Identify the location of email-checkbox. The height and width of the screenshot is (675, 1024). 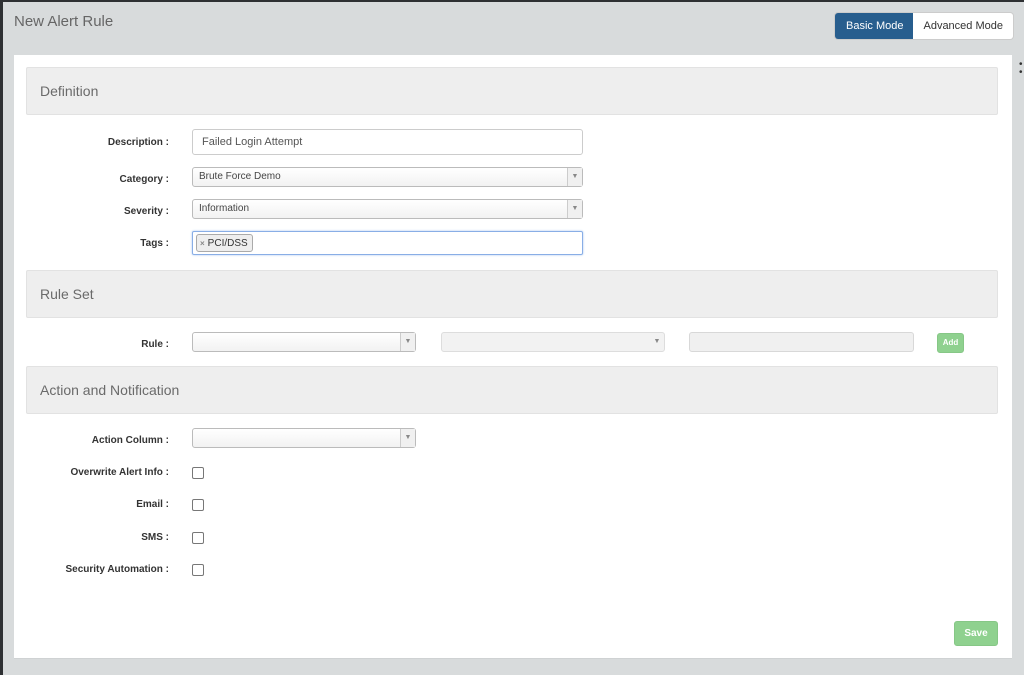
(198, 505).